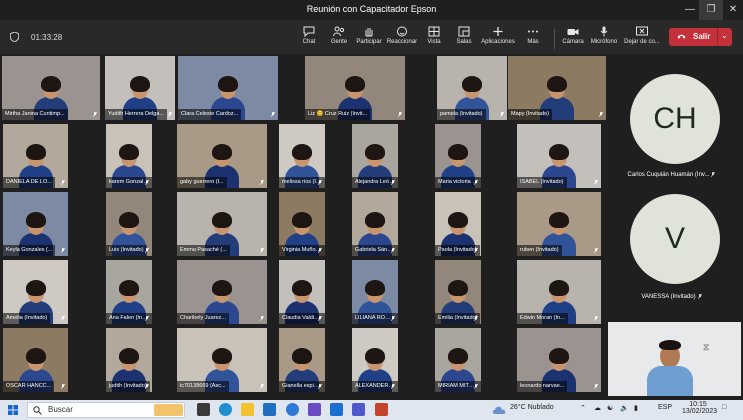 This screenshot has height=420, width=743. I want to click on chat-button: Chat, so click(309, 39).